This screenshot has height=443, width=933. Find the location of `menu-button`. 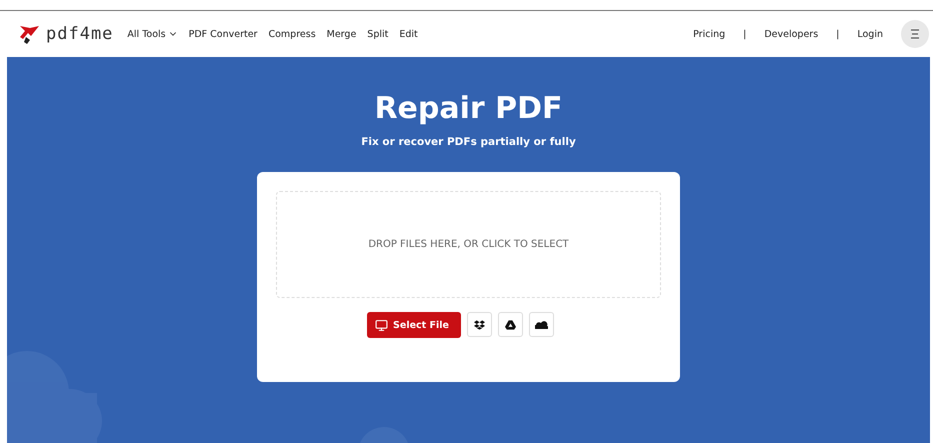

menu-button is located at coordinates (915, 34).